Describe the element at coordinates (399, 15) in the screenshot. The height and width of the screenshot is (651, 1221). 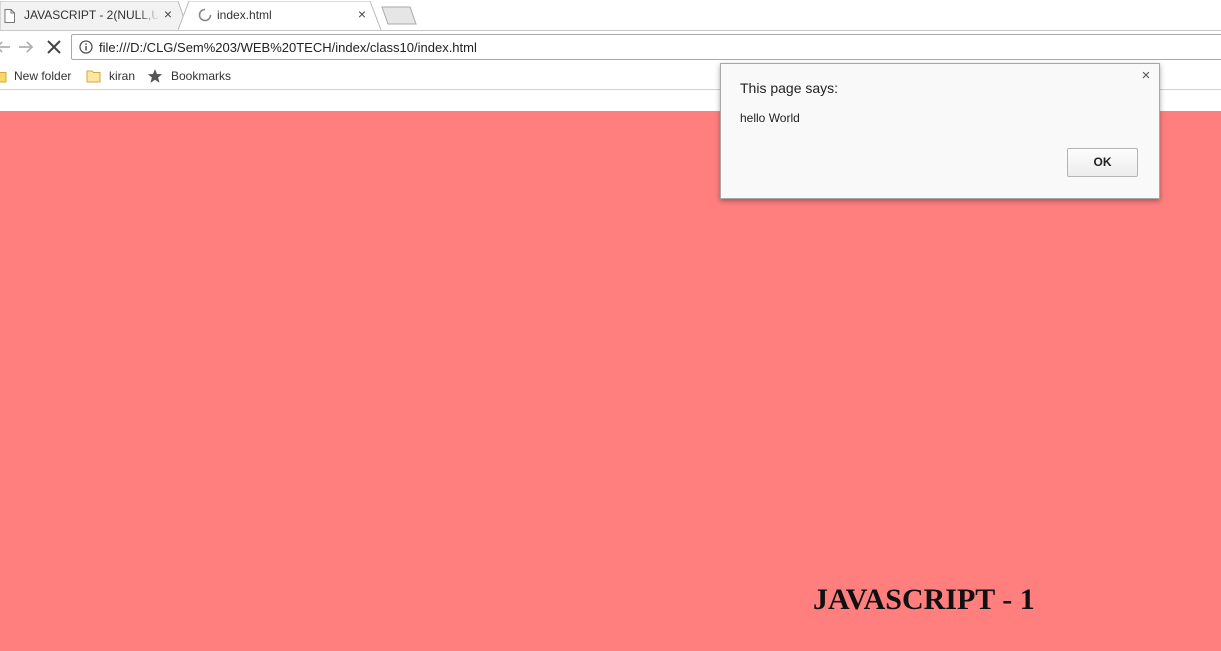
I see `new-tab-button` at that location.